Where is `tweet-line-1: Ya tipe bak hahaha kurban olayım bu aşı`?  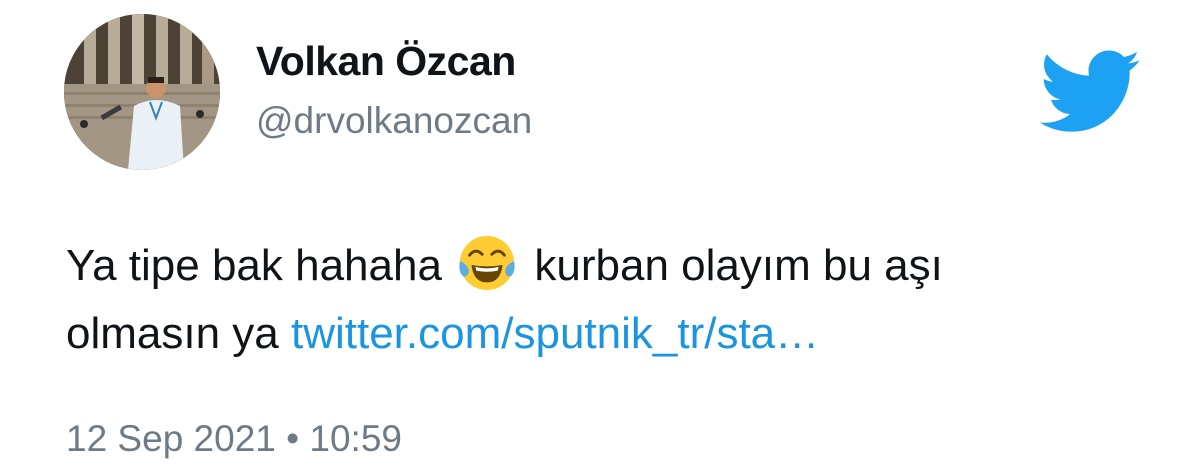
tweet-line-1: Ya tipe bak hahaha kurban olayım bu aşı is located at coordinates (606, 266).